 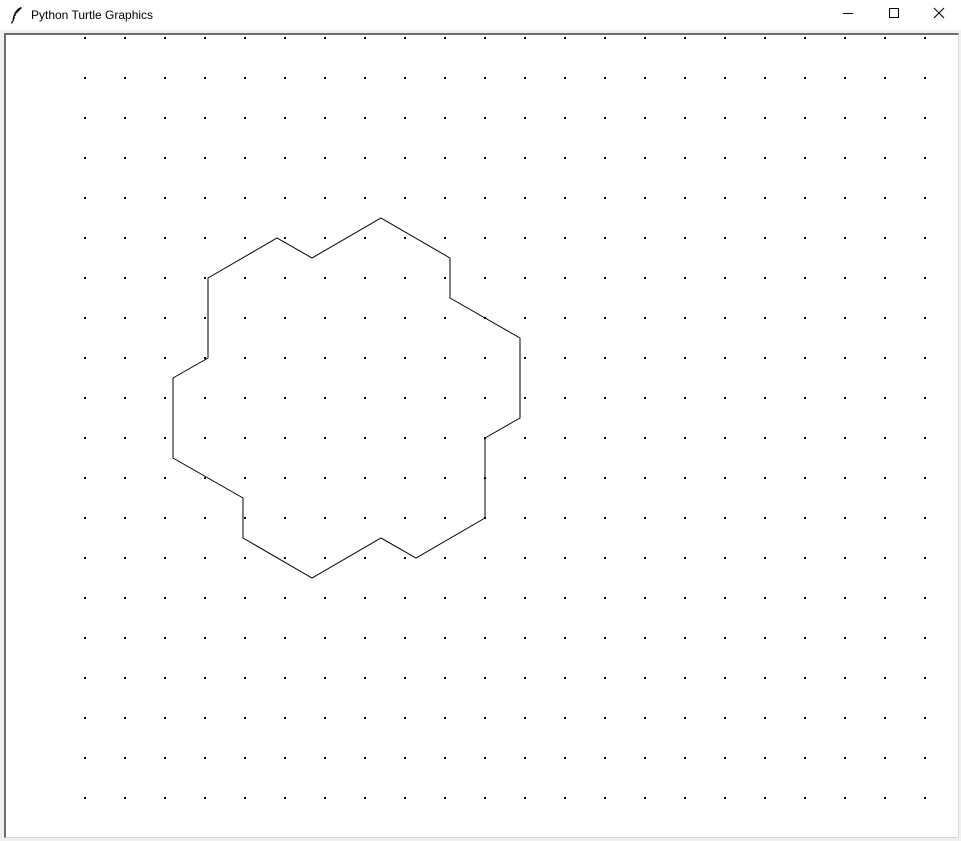 I want to click on minimize-icon, so click(x=848, y=15).